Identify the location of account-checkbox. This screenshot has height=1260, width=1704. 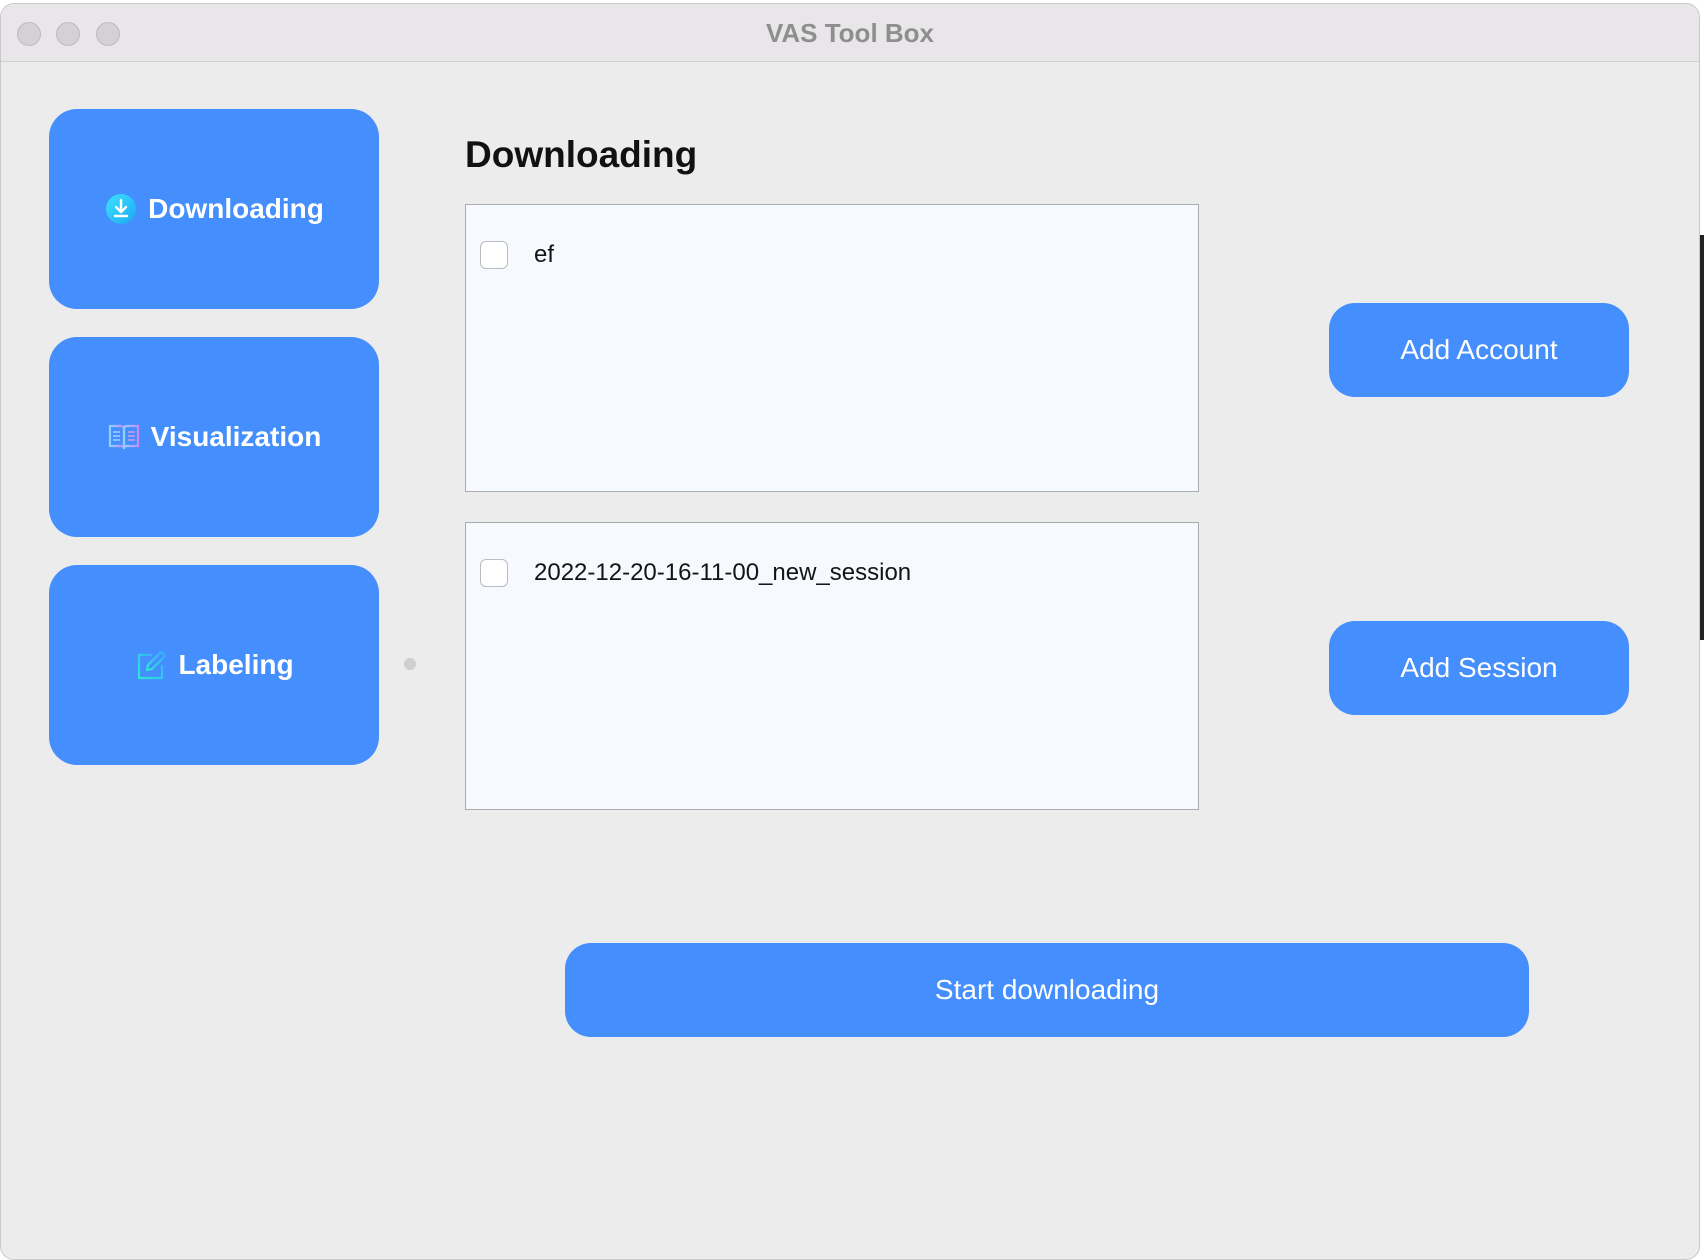
(494, 255).